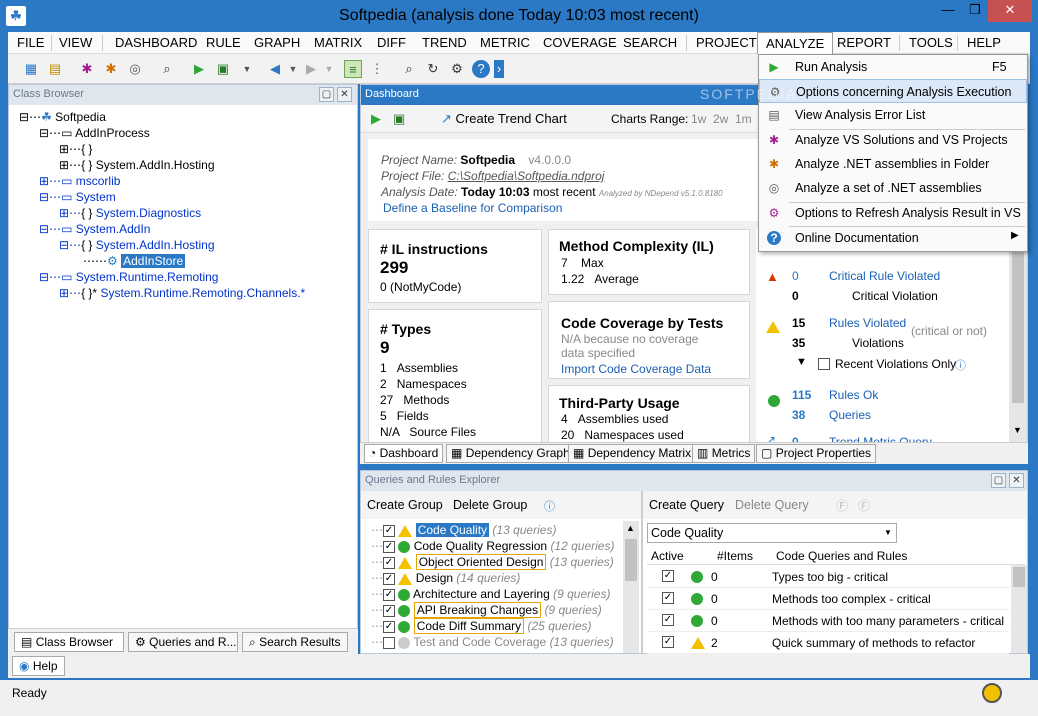 The height and width of the screenshot is (716, 1038). Describe the element at coordinates (353, 69) in the screenshot. I see `query-editor-icon: ≡` at that location.